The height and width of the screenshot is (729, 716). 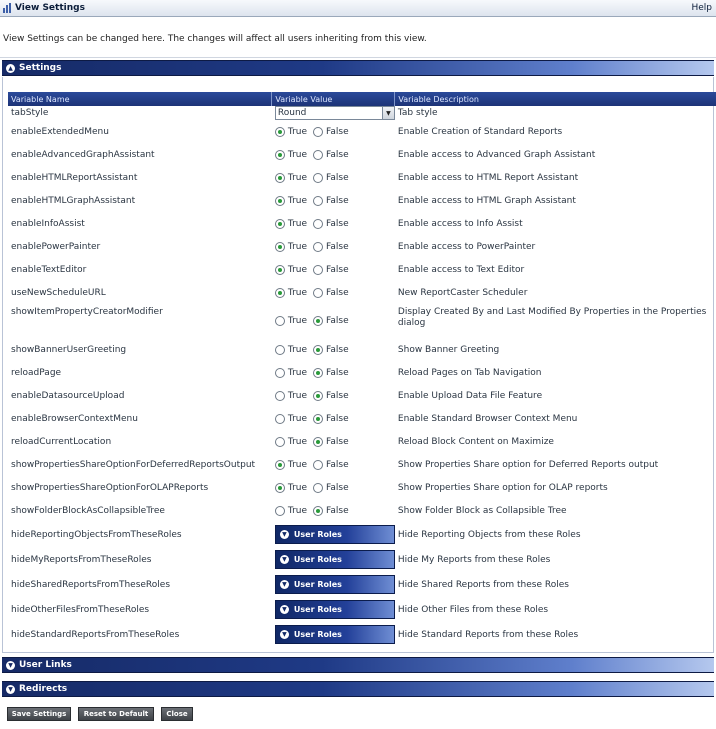 I want to click on variable-name: showBannerUserGreeting, so click(x=69, y=349).